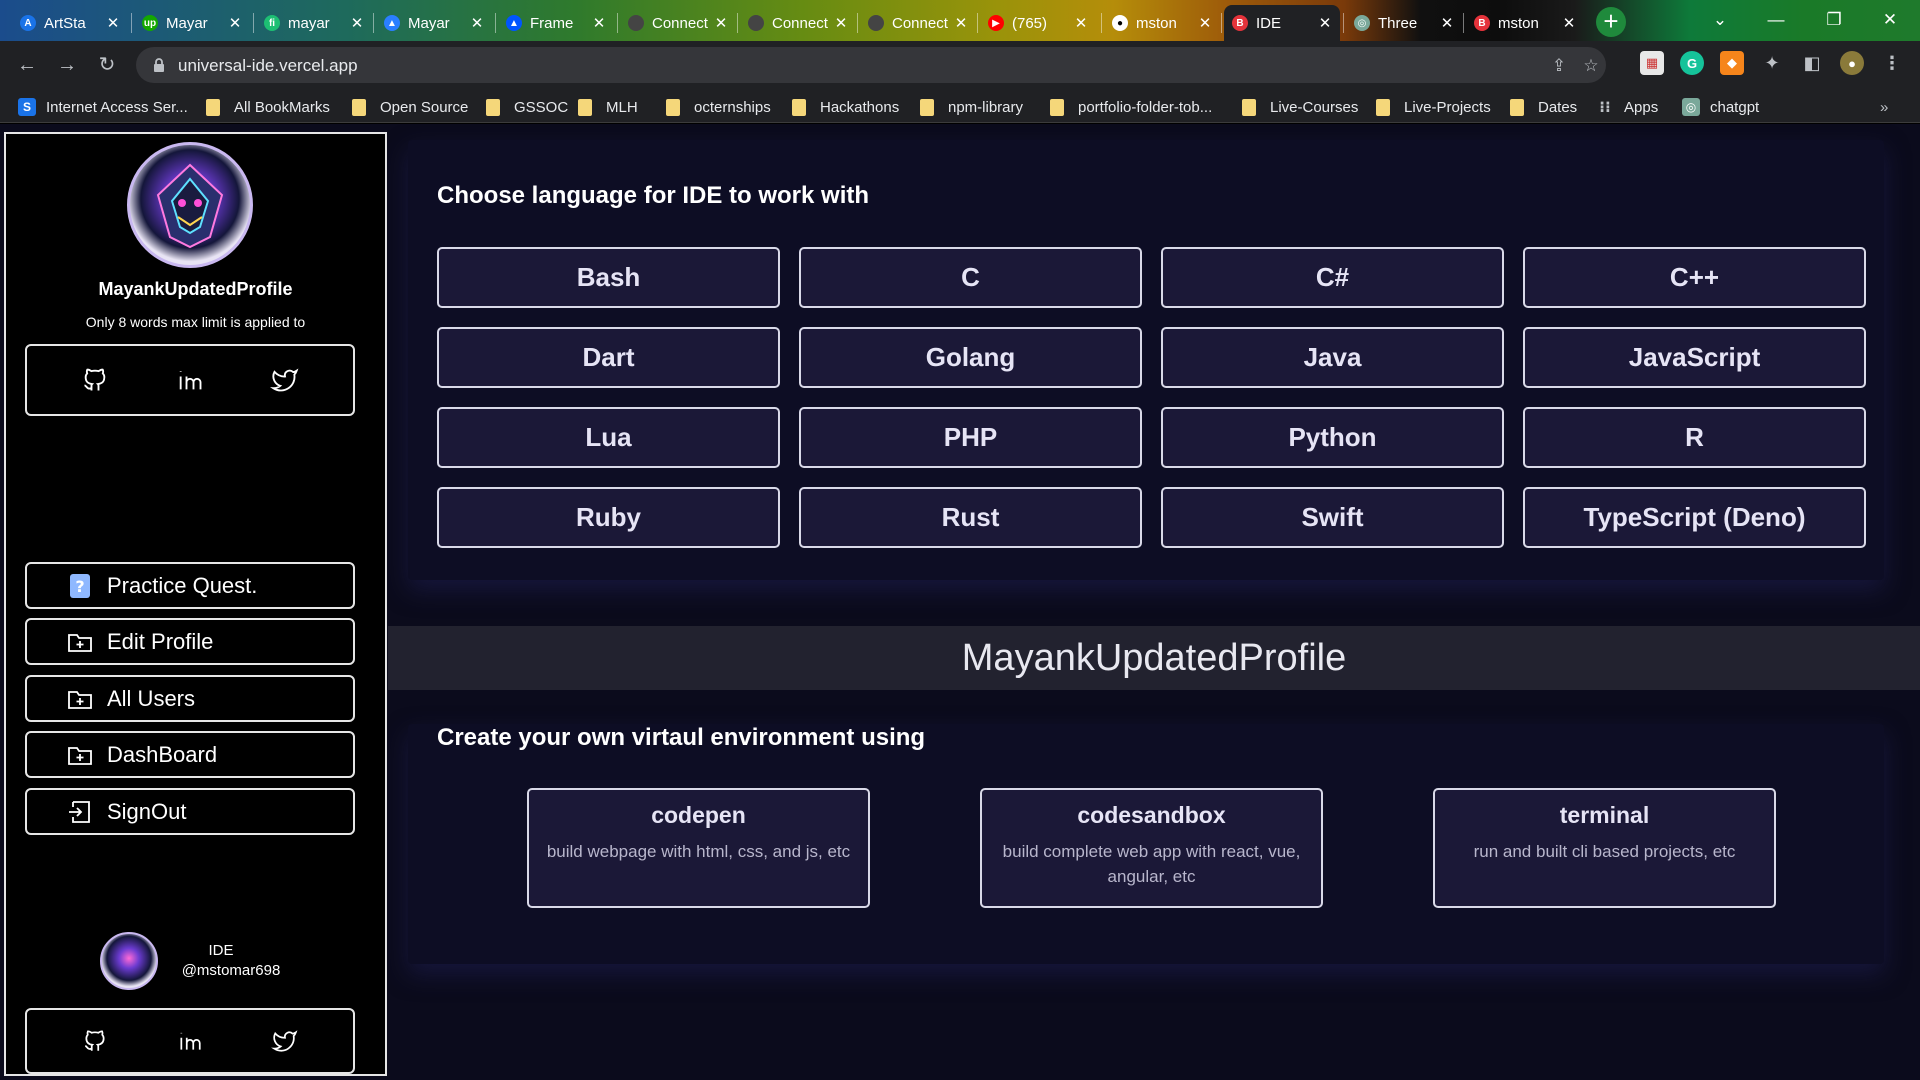 The width and height of the screenshot is (1920, 1080). What do you see at coordinates (1332, 277) in the screenshot?
I see `language-button-c: C#` at bounding box center [1332, 277].